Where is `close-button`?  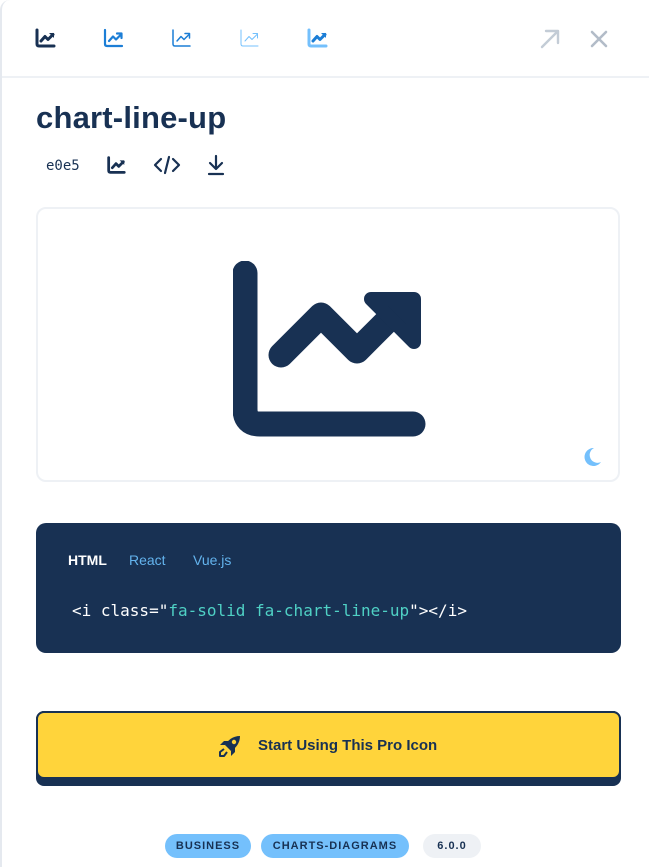
close-button is located at coordinates (599, 39).